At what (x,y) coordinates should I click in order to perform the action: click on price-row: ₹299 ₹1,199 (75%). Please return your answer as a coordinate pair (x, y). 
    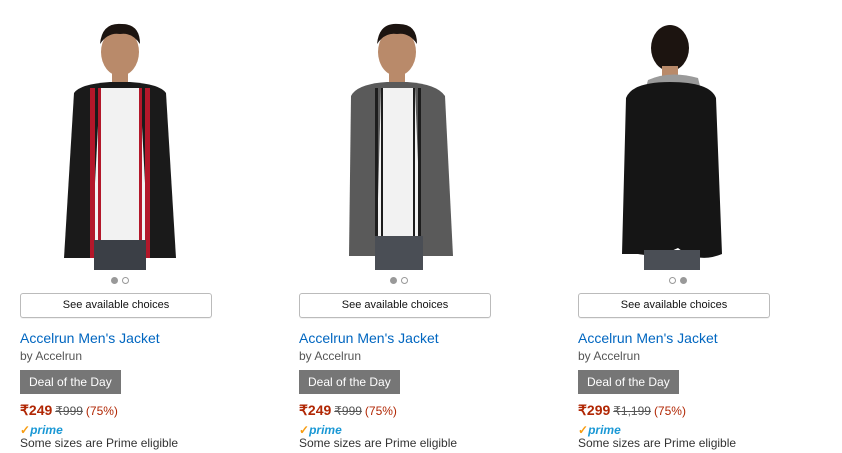
    Looking at the image, I should click on (632, 410).